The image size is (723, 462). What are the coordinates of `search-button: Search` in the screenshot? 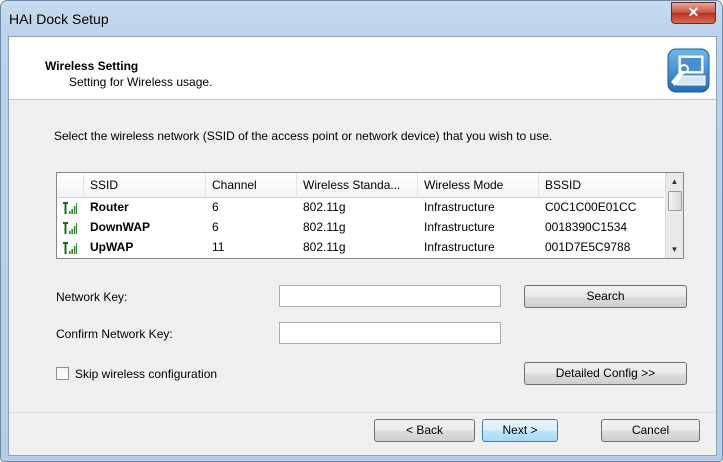 It's located at (605, 296).